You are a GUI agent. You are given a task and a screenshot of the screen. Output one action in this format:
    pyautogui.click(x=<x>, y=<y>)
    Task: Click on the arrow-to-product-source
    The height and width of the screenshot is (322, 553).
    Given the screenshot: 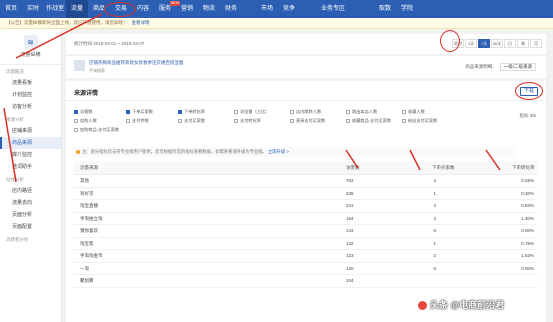 What is the action you would take?
    pyautogui.click(x=10, y=145)
    